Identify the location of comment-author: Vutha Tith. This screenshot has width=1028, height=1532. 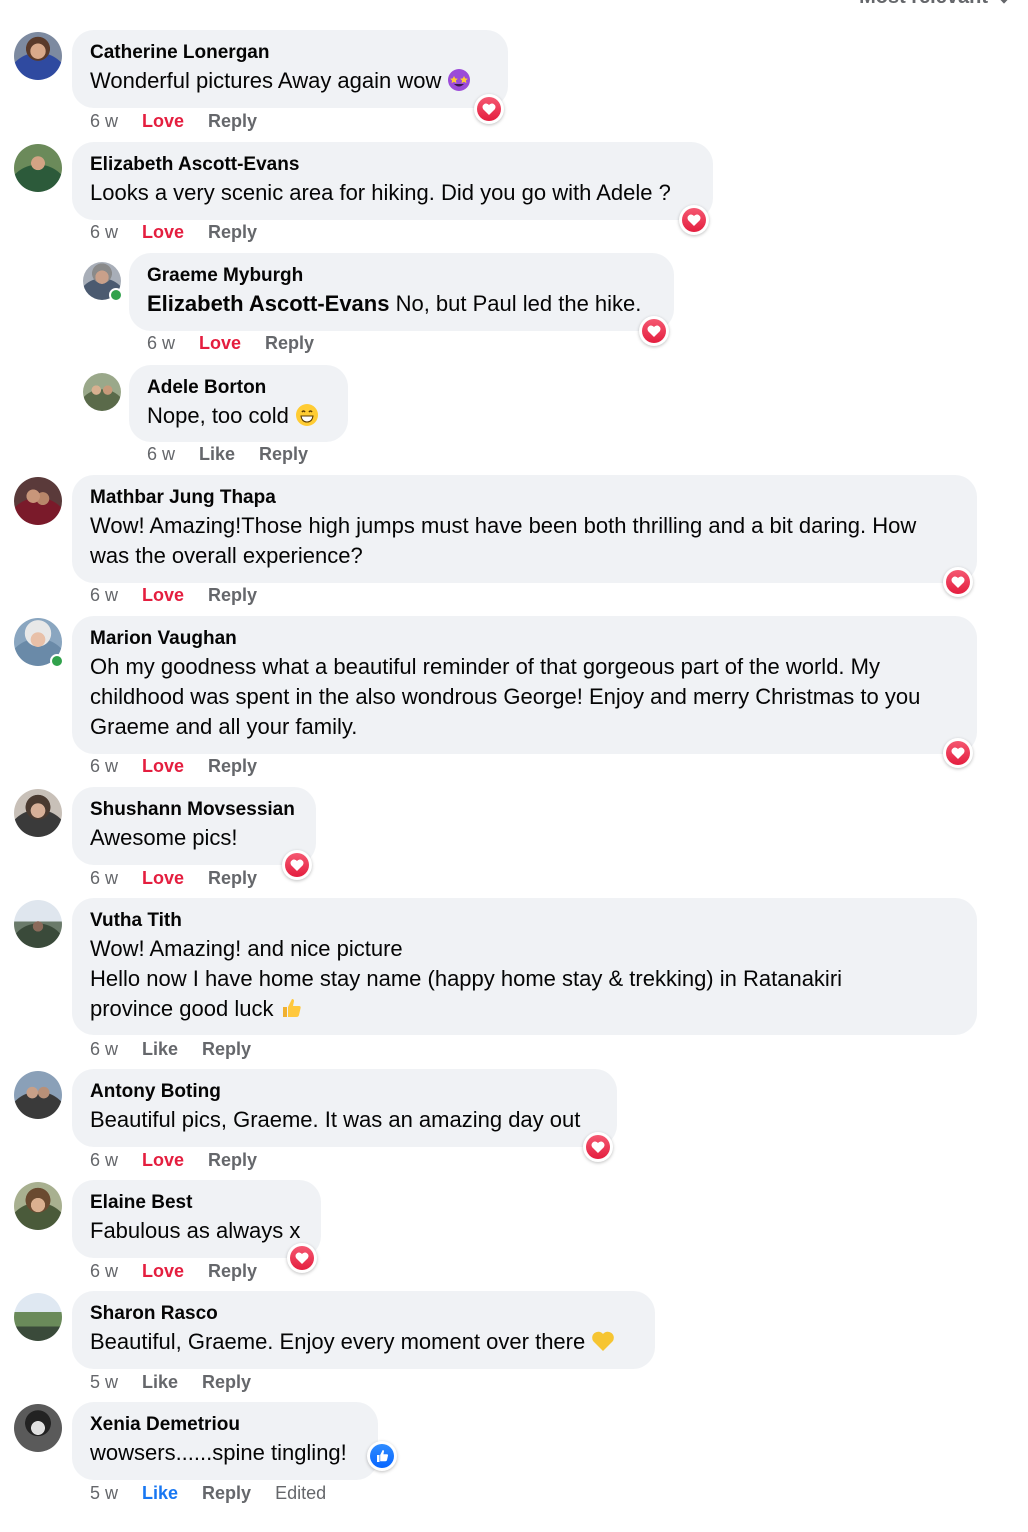
(524, 921).